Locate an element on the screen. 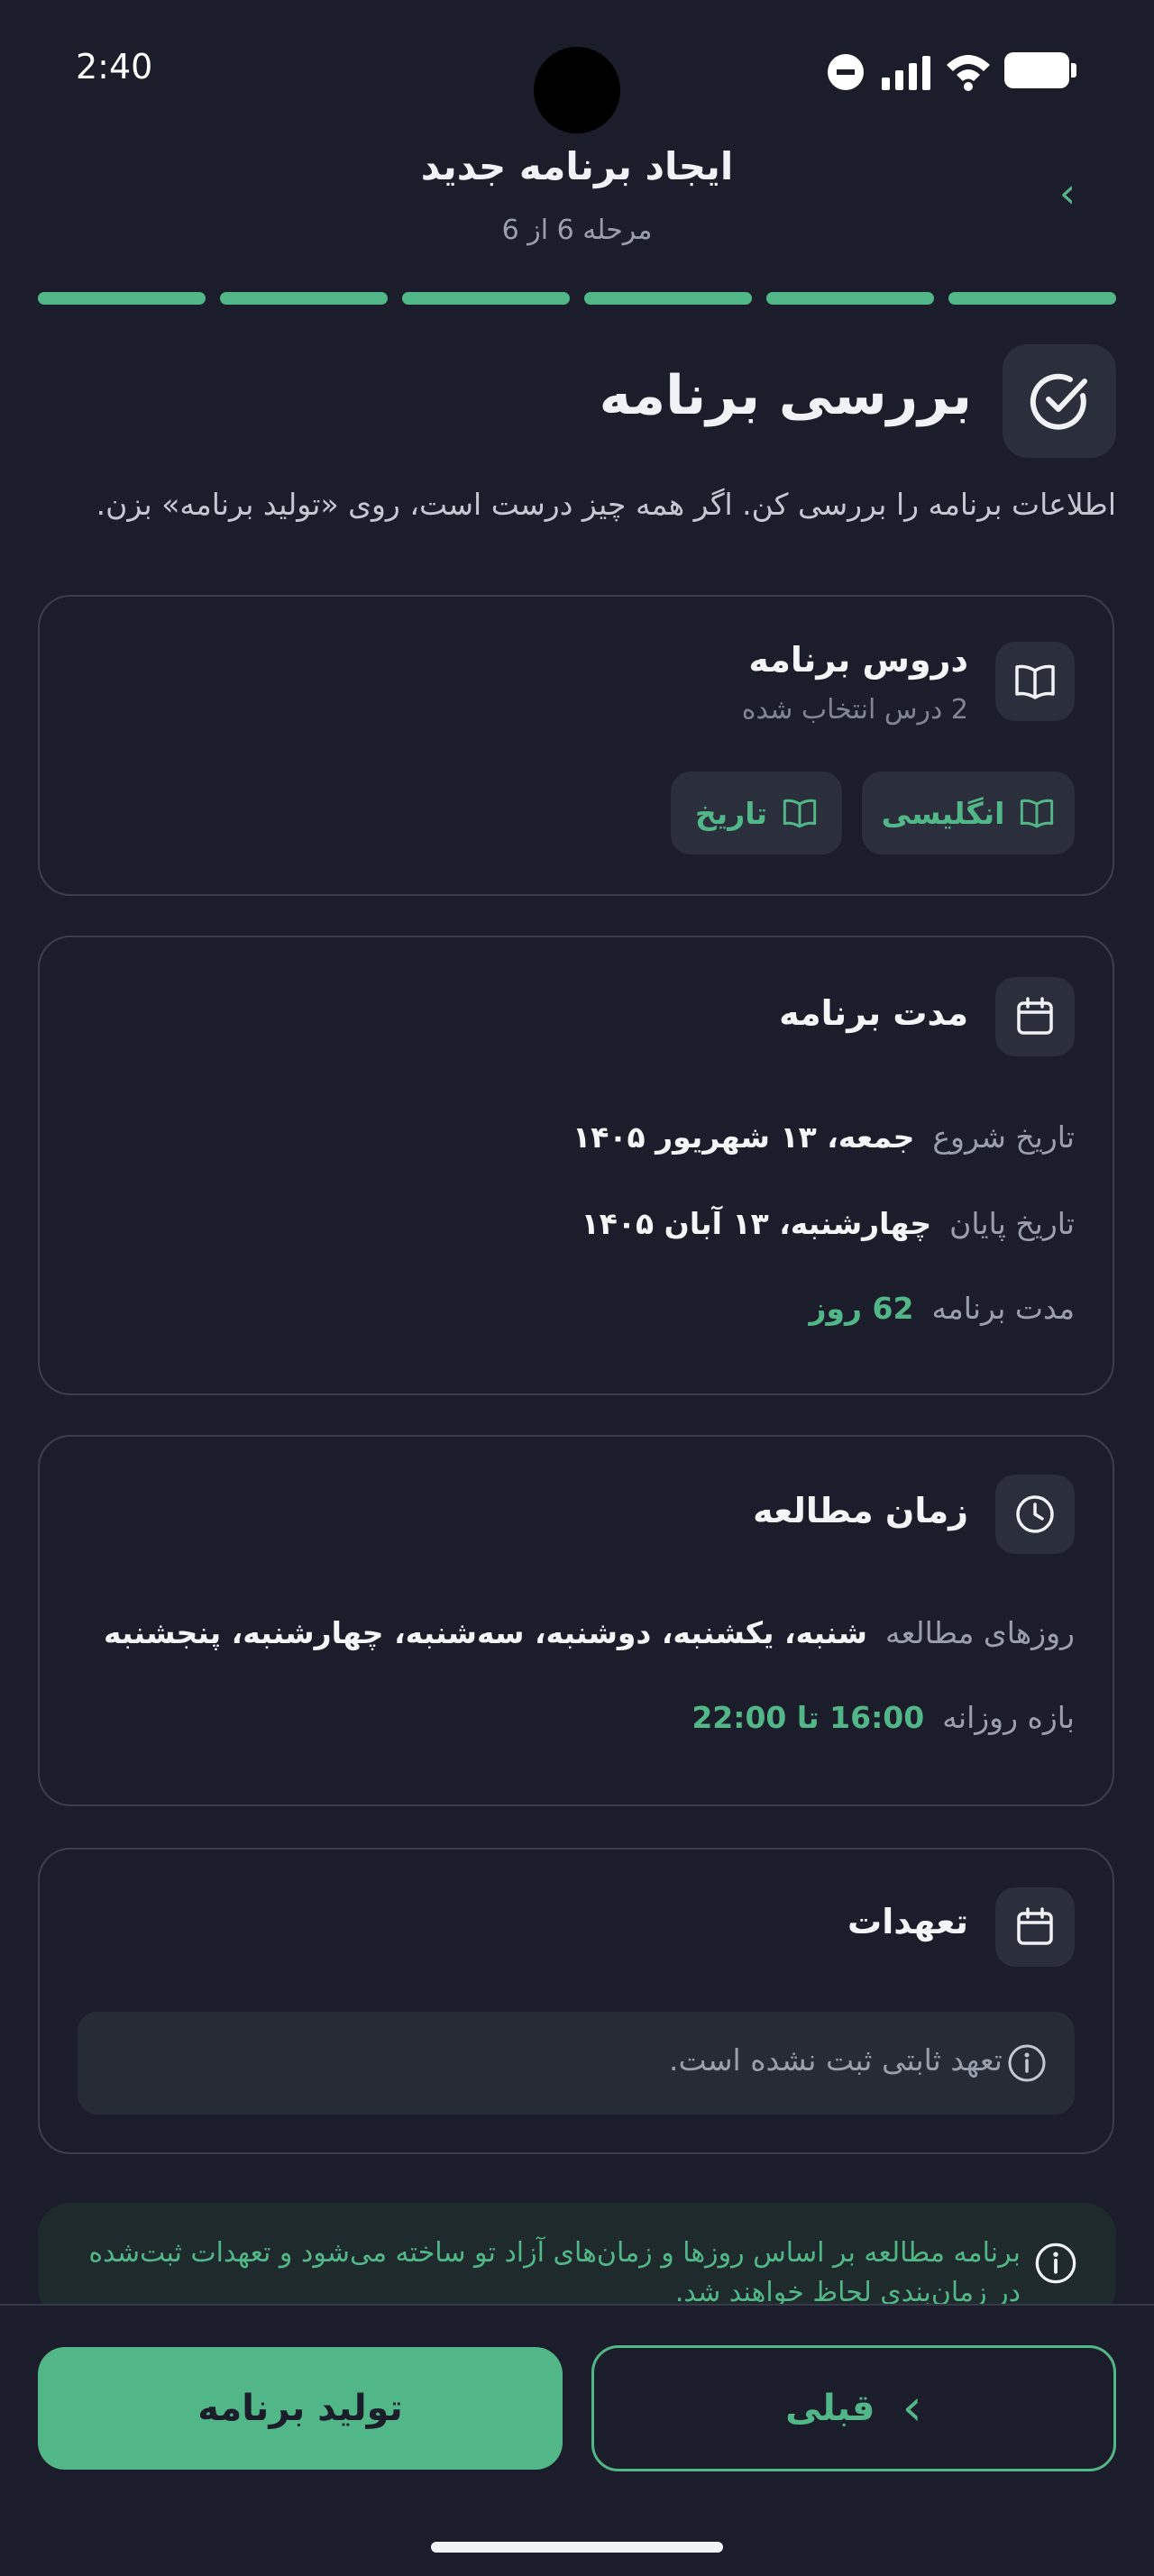 The image size is (1154, 2576). no-commitments-box: تعهد ثابتی ثبت نشده است. is located at coordinates (577, 2063).